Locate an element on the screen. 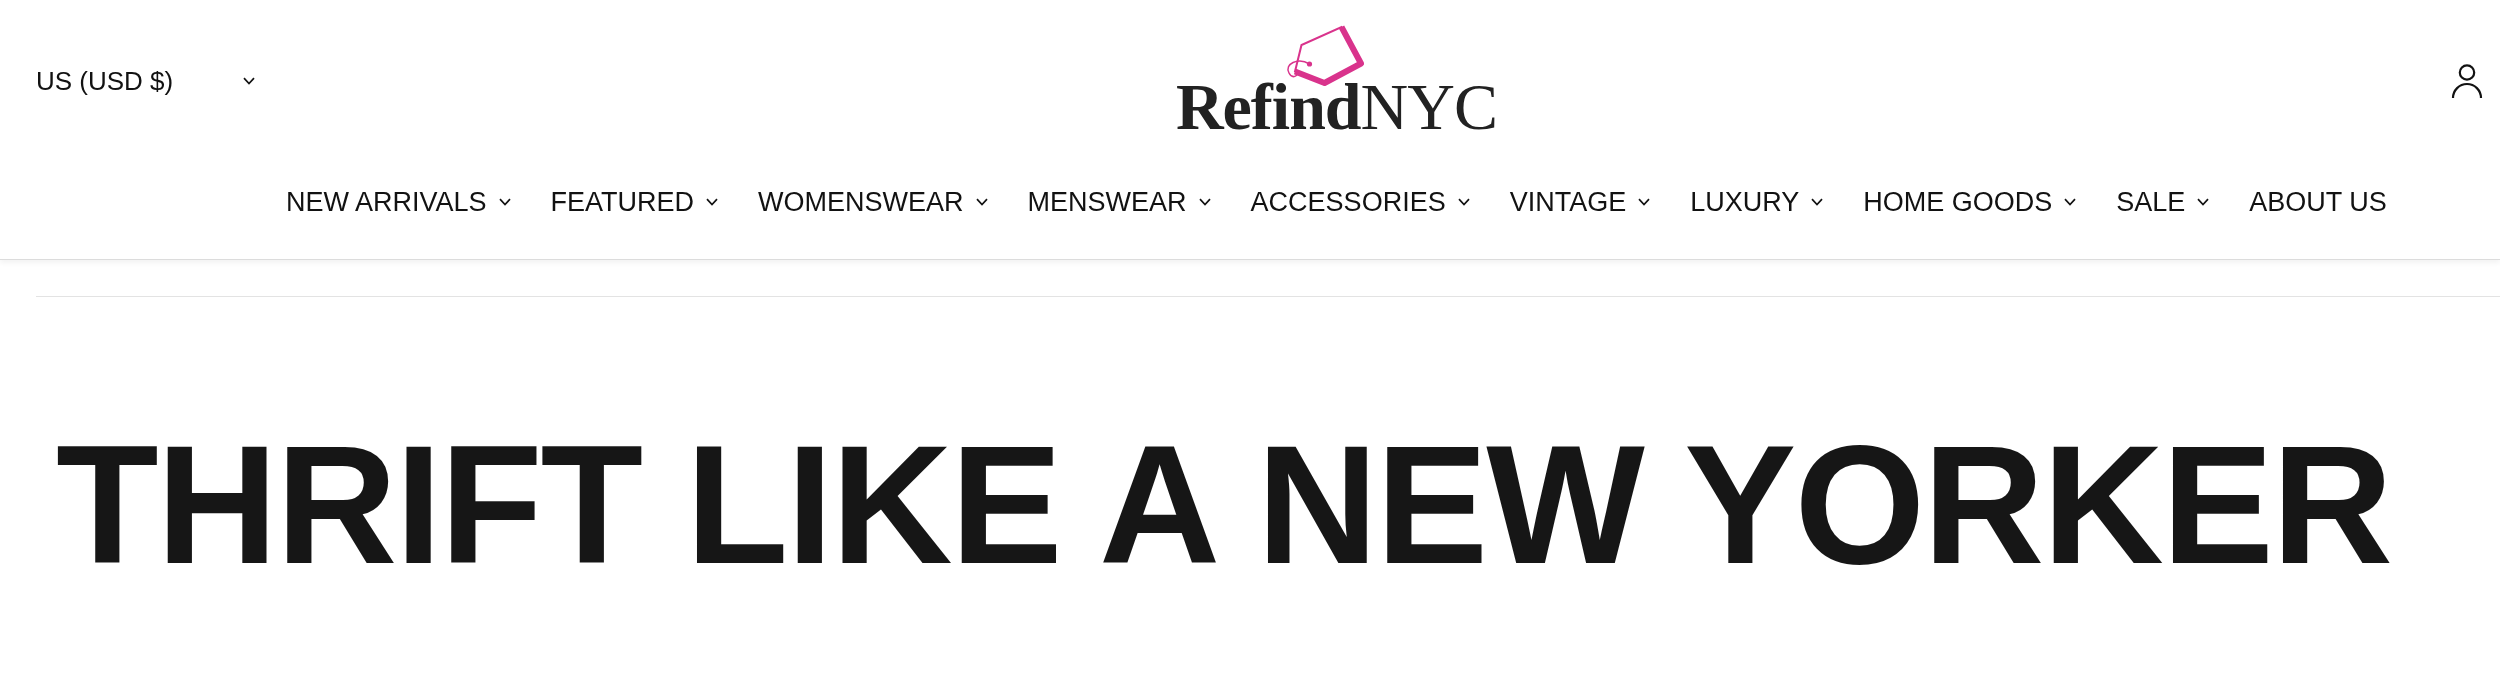 Image resolution: width=2500 pixels, height=689 pixels. nav-link: ACCESSORIES is located at coordinates (1360, 202).